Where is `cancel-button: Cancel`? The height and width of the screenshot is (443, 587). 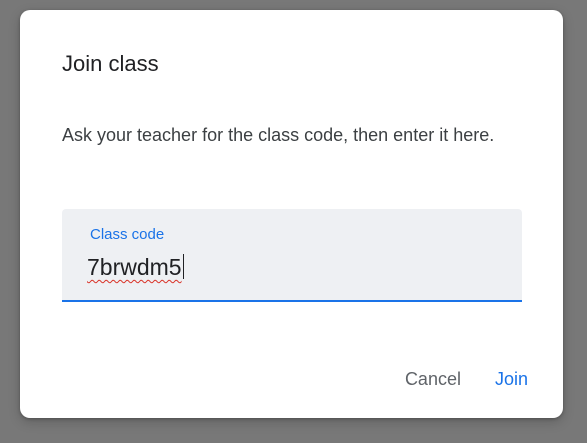
cancel-button: Cancel is located at coordinates (433, 379).